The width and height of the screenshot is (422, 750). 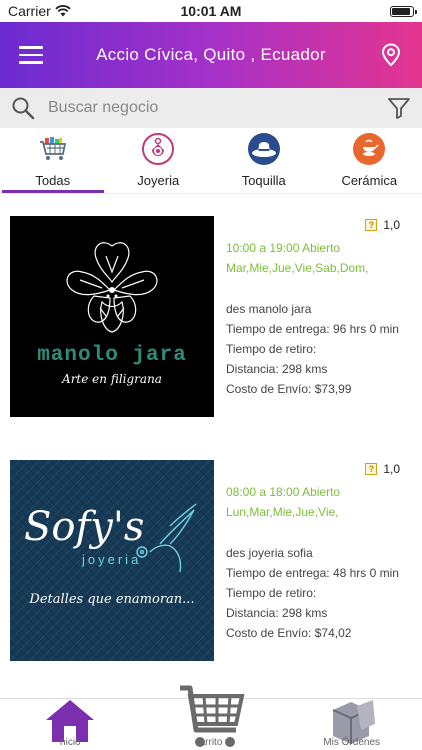 I want to click on app-header: Accio Cívica, Quito , Ecuador, so click(x=211, y=55).